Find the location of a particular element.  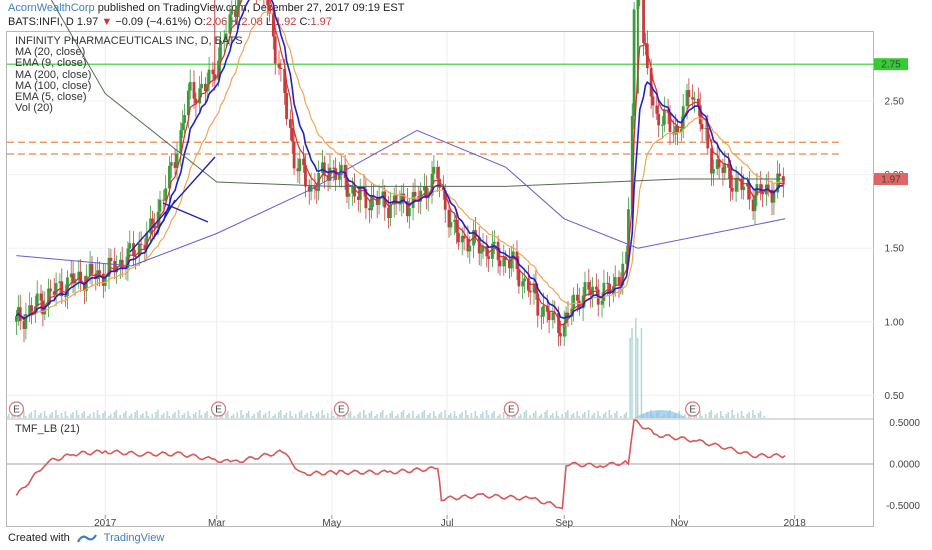

legend-ema9: EMA (9, close) is located at coordinates (129, 63).